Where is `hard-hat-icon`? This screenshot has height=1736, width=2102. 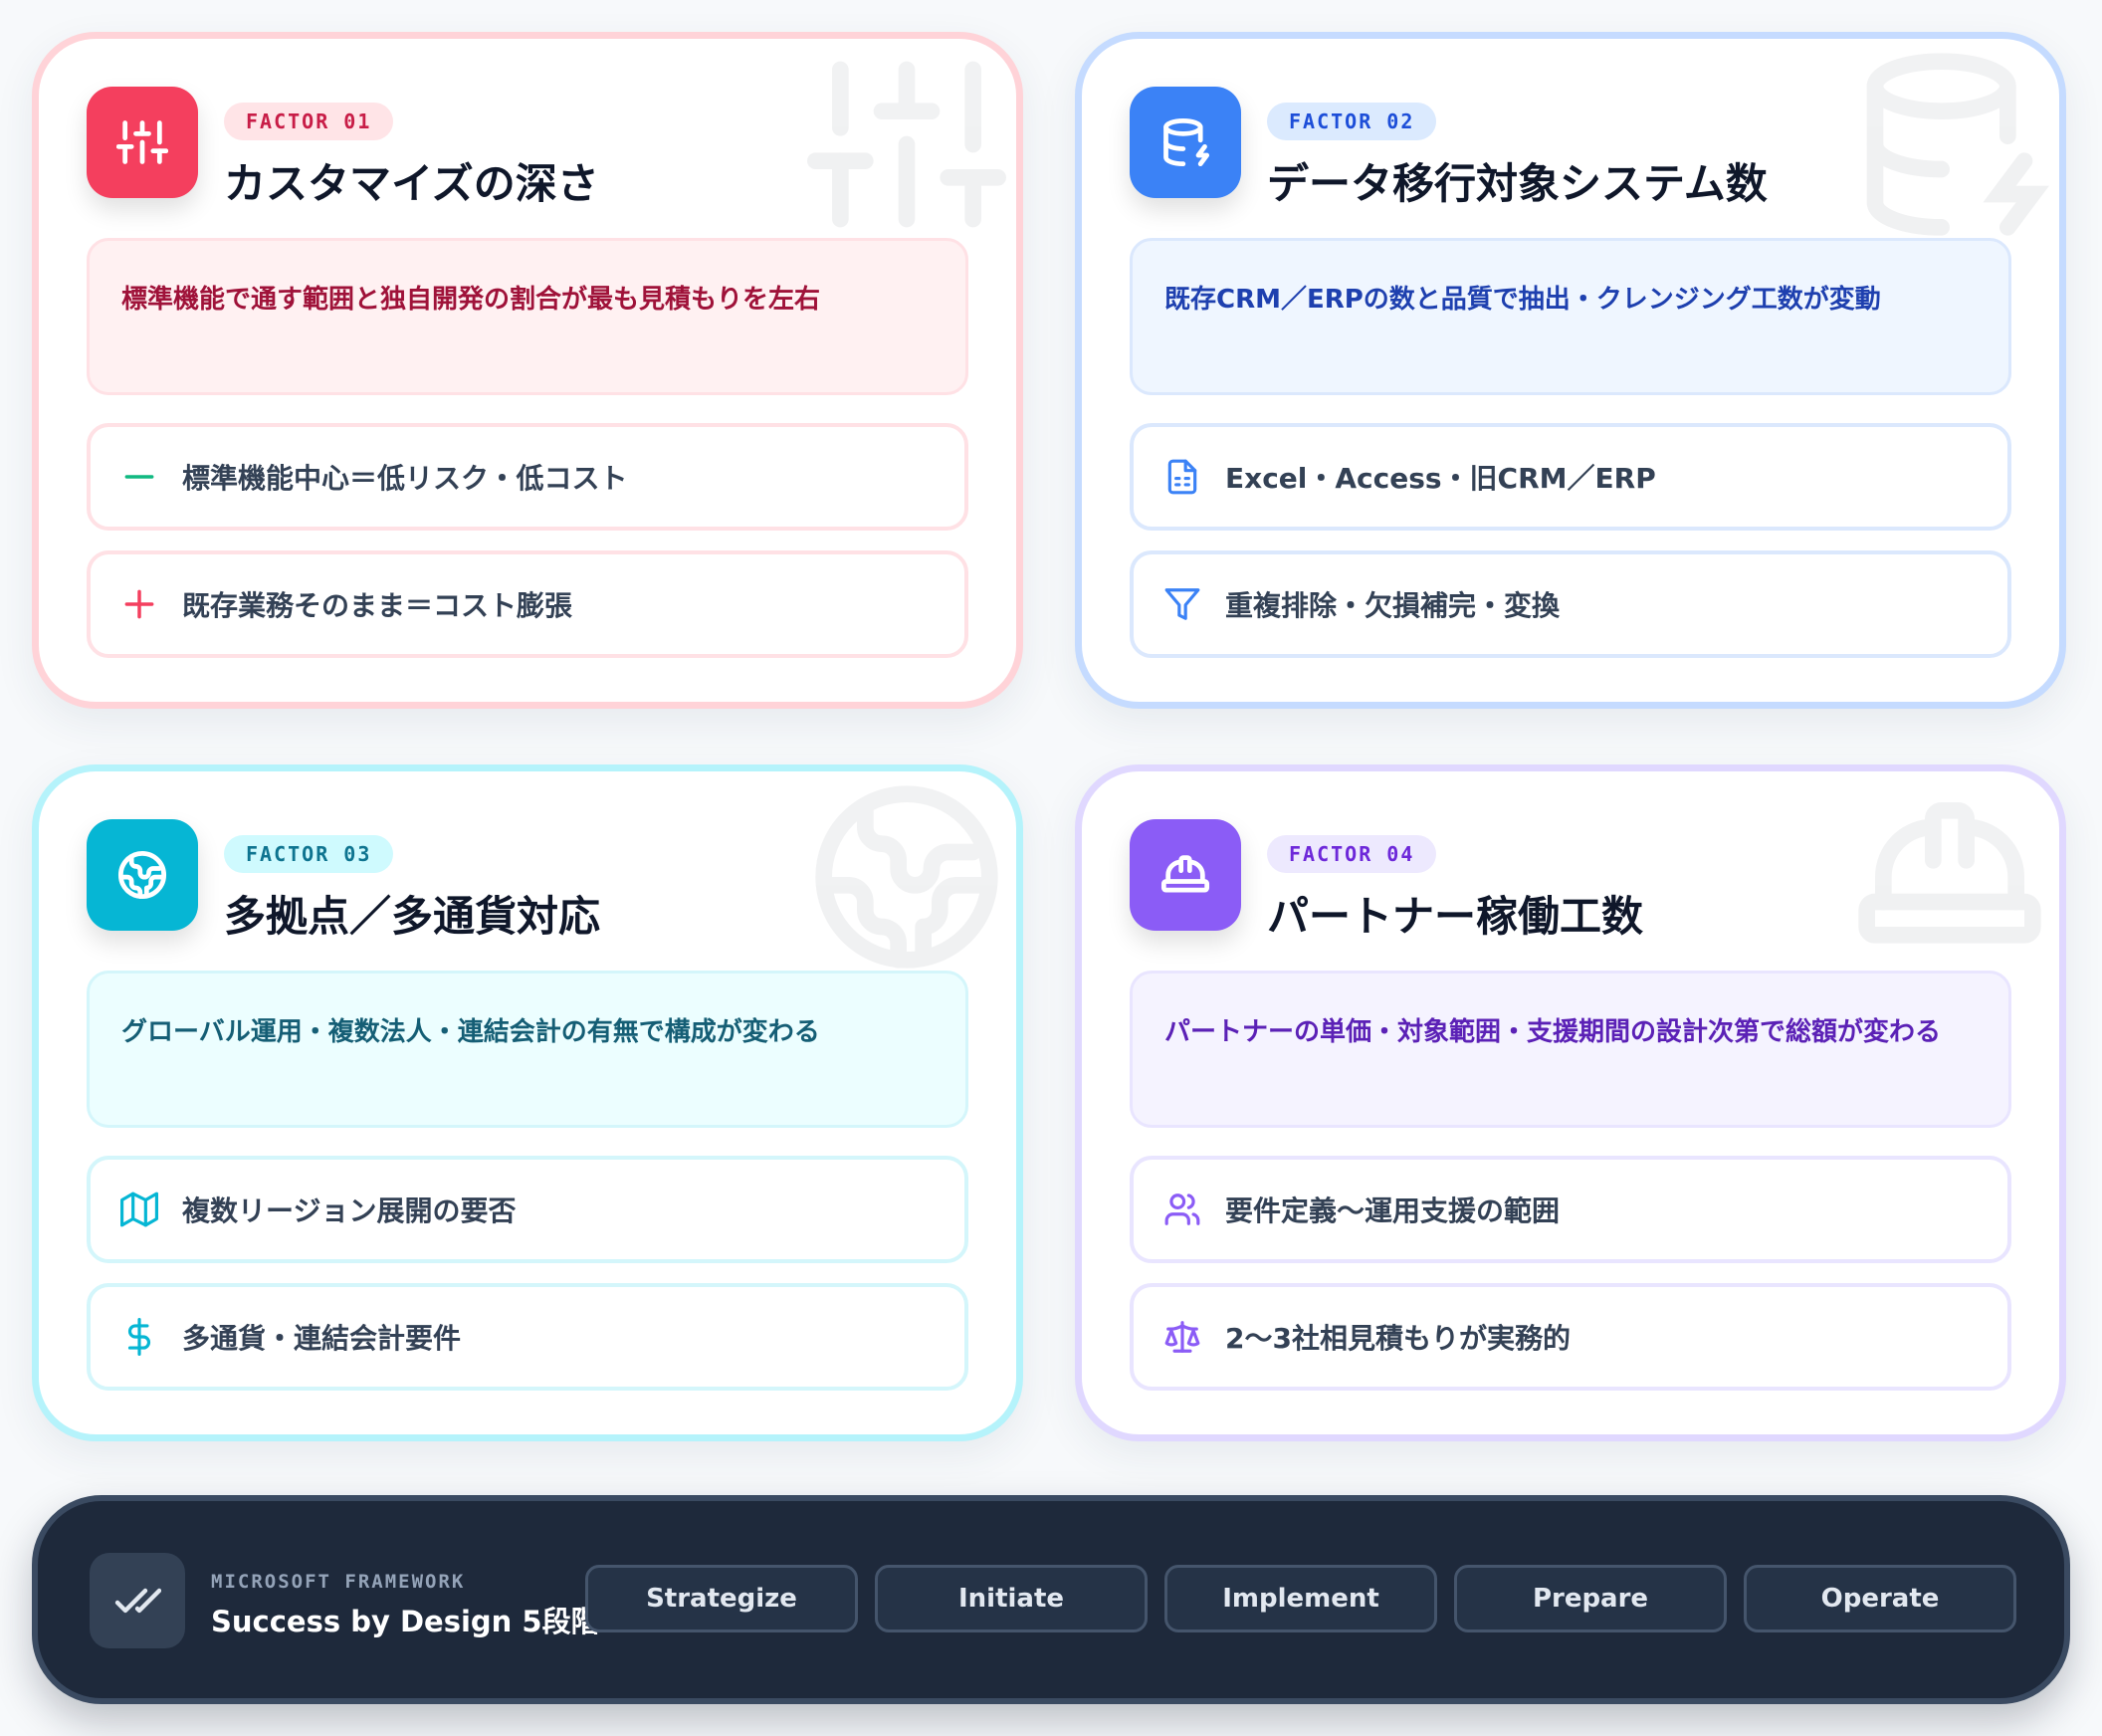
hard-hat-icon is located at coordinates (1185, 875).